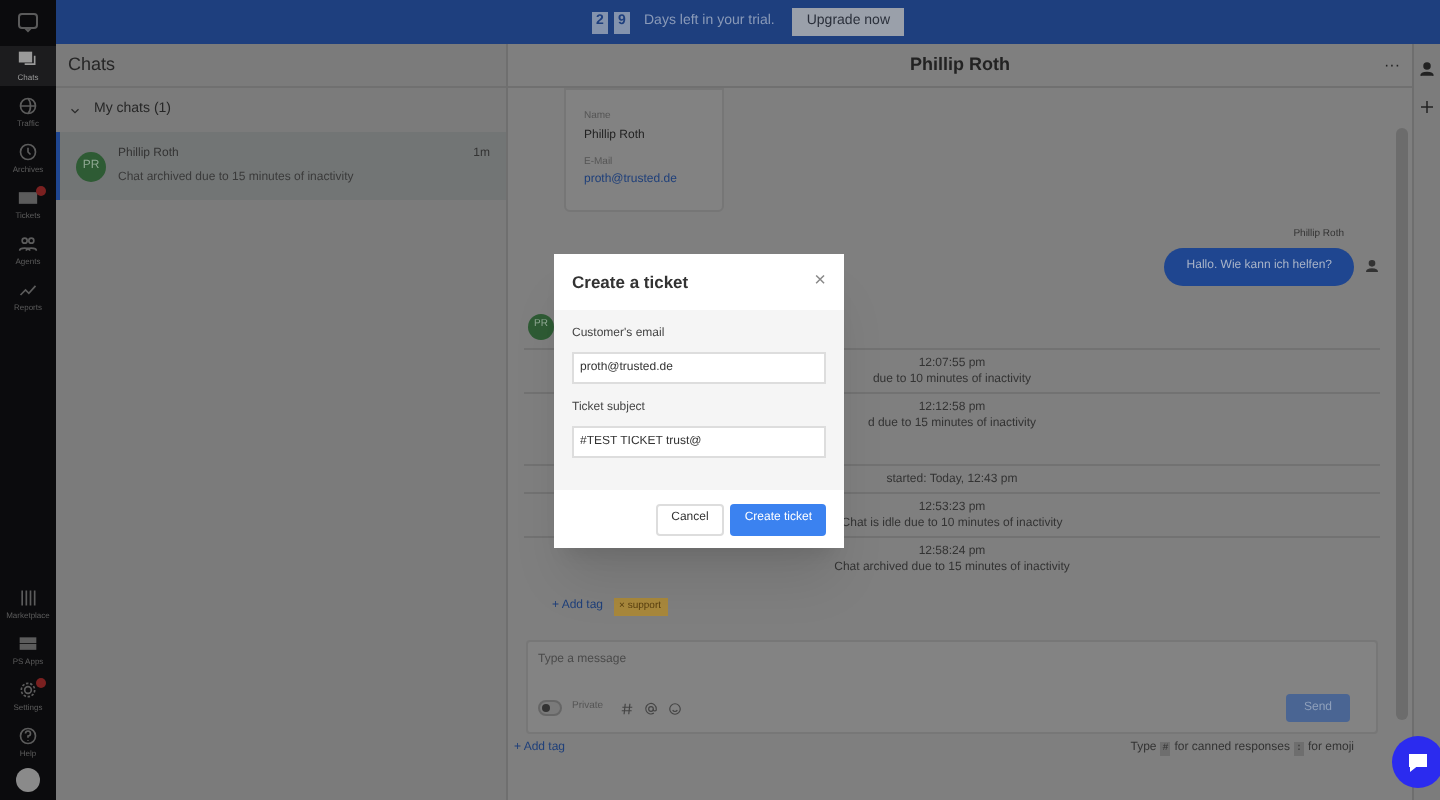 This screenshot has height=800, width=1440. What do you see at coordinates (1418, 762) in the screenshot?
I see `chat-bubble-icon` at bounding box center [1418, 762].